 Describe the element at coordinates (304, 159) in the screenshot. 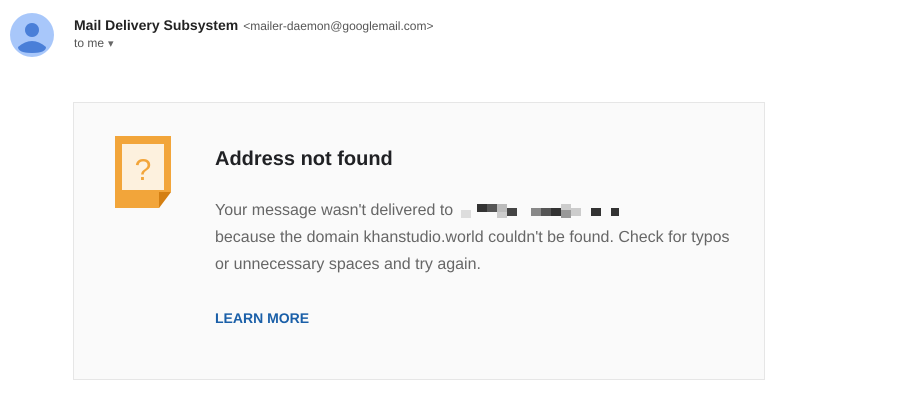

I see `notice-title: Address not found` at that location.